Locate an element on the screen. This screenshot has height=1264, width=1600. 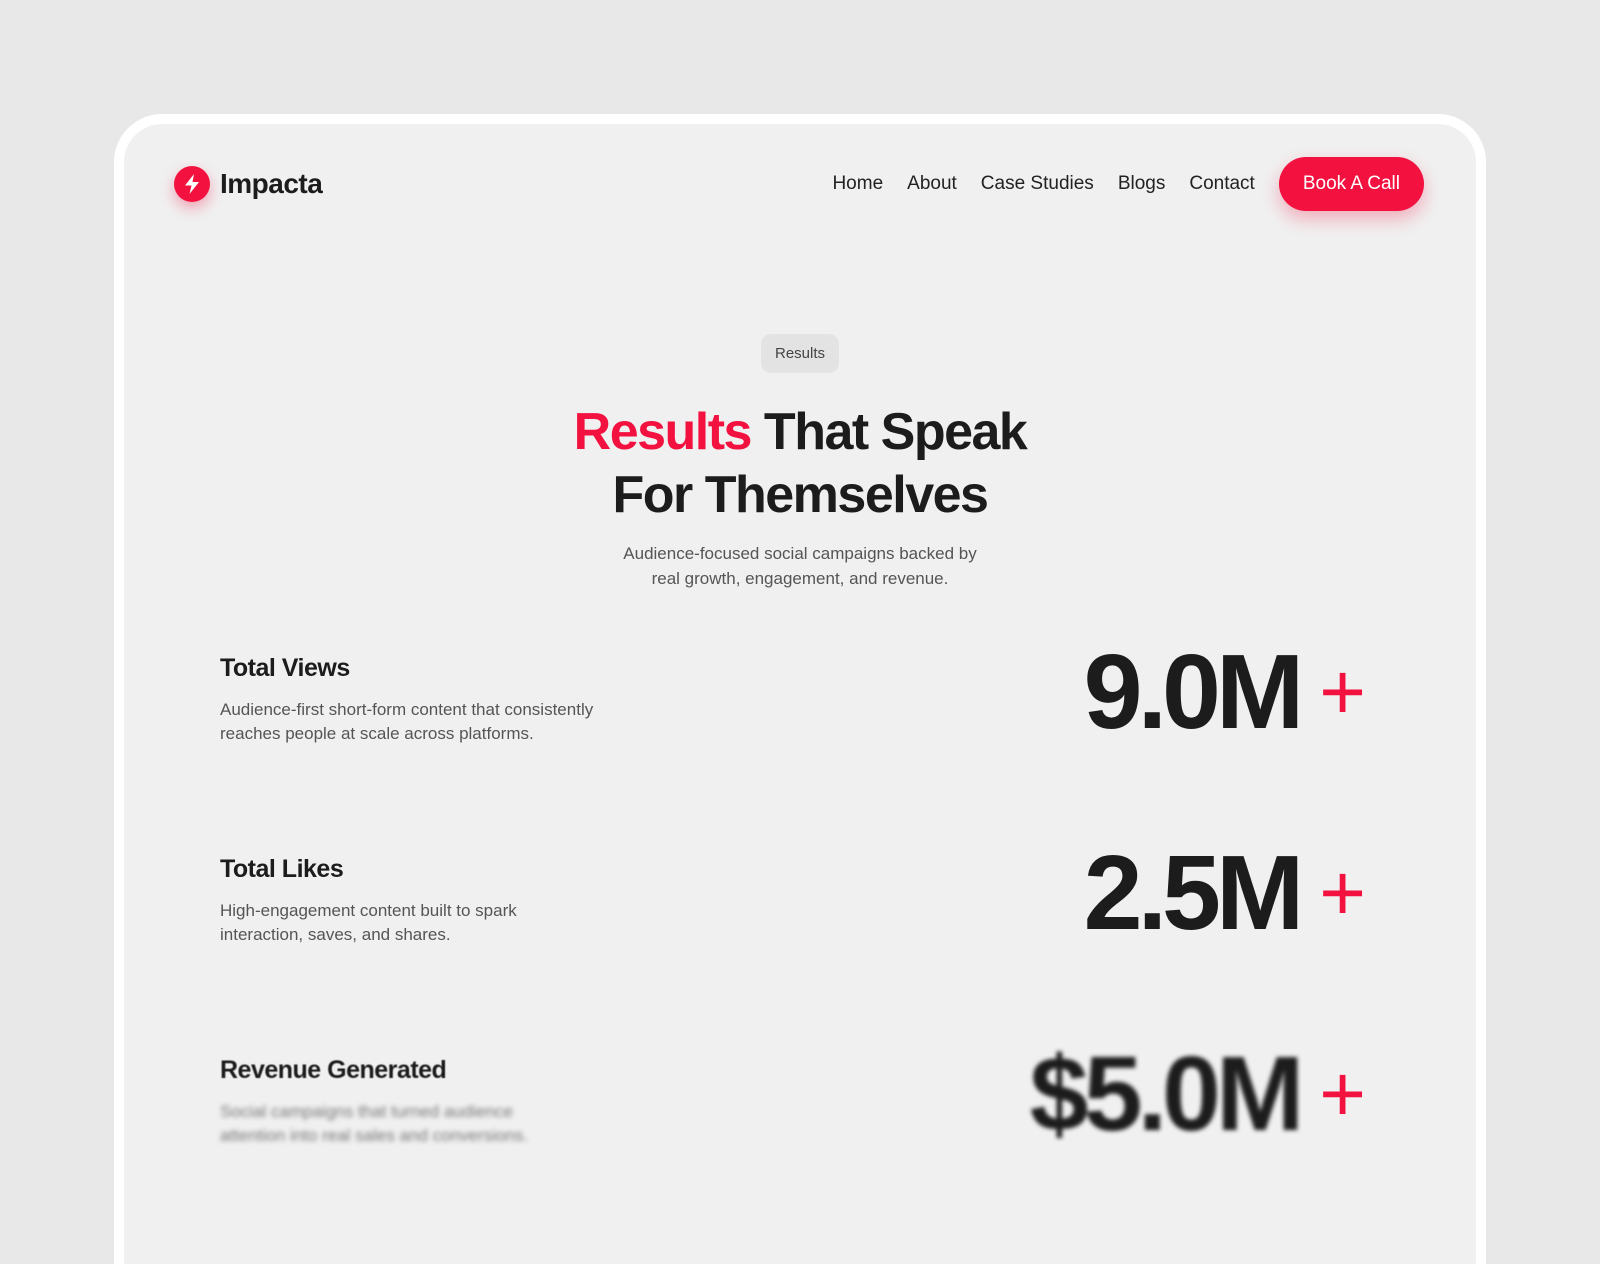
headline-line1-rest: That Speak is located at coordinates (889, 432).